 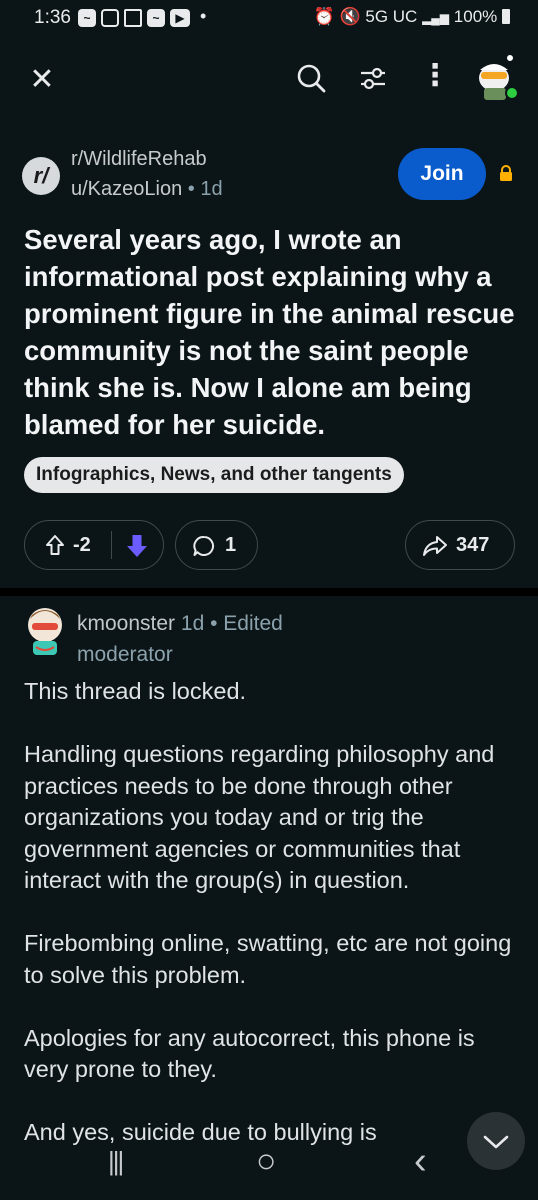 What do you see at coordinates (126, 189) in the screenshot?
I see `author-name: u/KazeoLion` at bounding box center [126, 189].